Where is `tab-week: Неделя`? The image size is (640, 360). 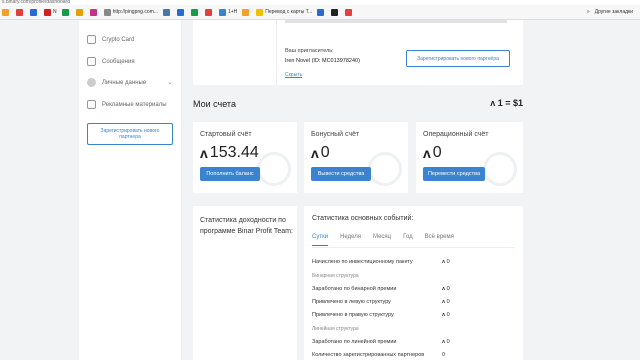 tab-week: Неделя is located at coordinates (350, 240).